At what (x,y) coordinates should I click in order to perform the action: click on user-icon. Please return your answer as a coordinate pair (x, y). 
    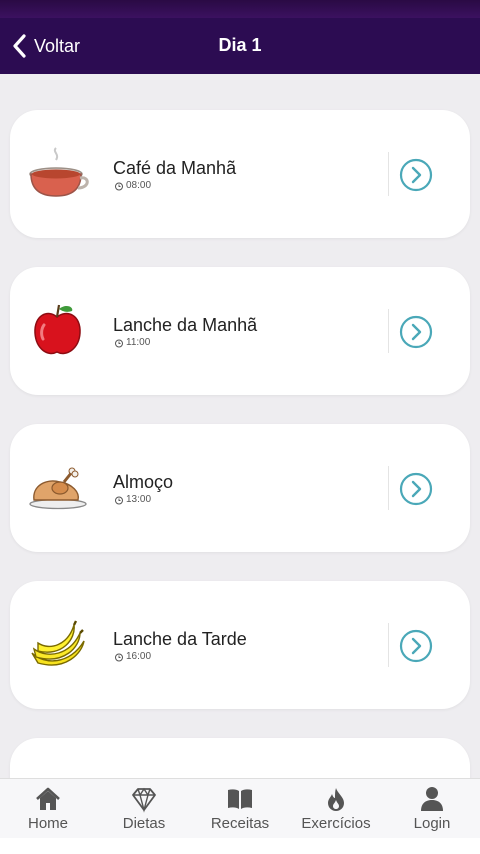
    Looking at the image, I should click on (432, 799).